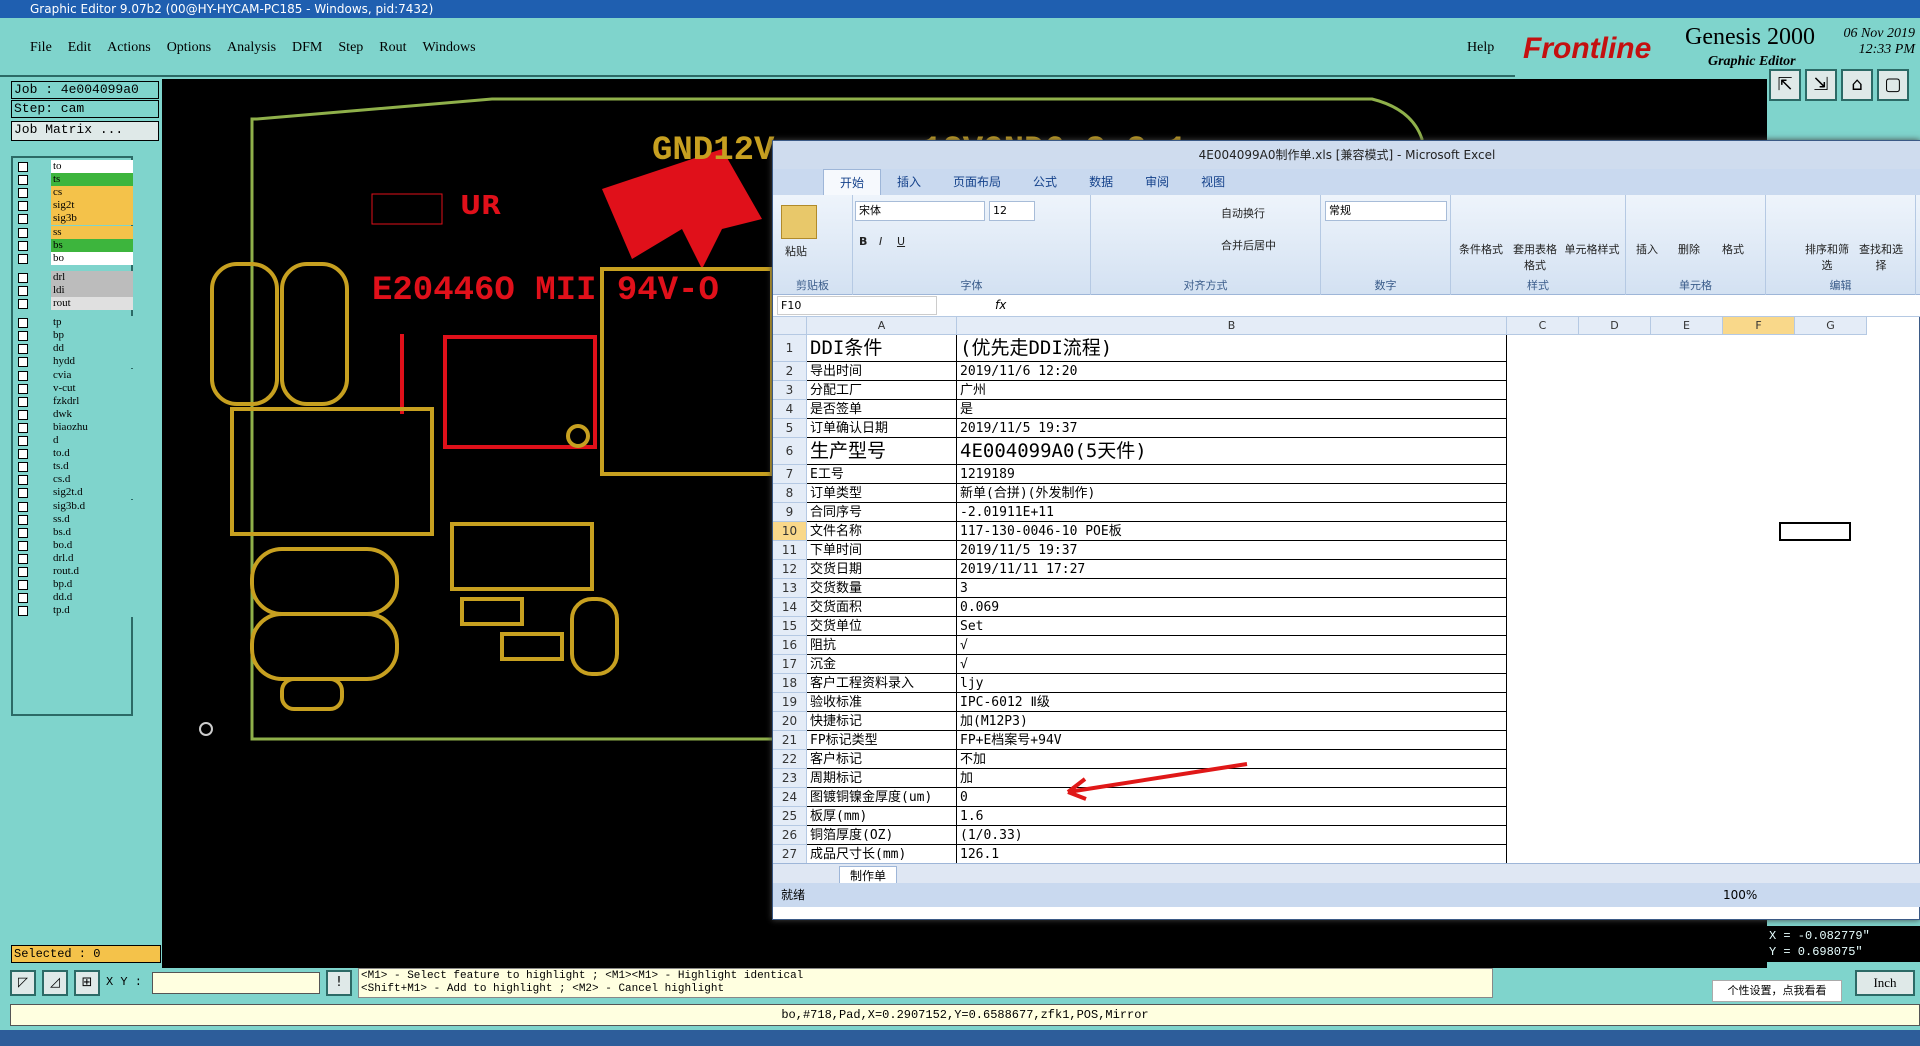  What do you see at coordinates (909, 182) in the screenshot?
I see `ribbon-tab: 插入` at bounding box center [909, 182].